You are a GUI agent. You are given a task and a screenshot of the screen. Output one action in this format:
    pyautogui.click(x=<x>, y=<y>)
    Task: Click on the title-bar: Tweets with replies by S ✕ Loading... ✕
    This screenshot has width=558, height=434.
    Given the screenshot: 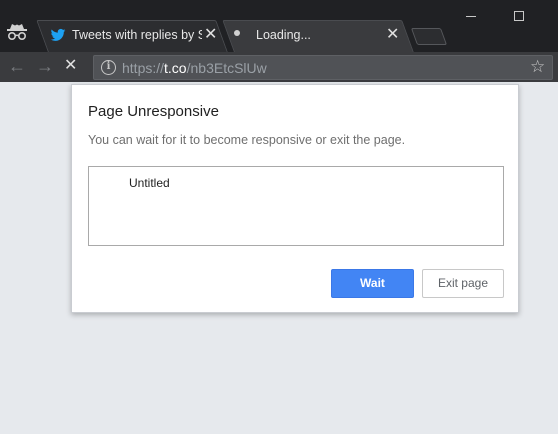 What is the action you would take?
    pyautogui.click(x=279, y=26)
    